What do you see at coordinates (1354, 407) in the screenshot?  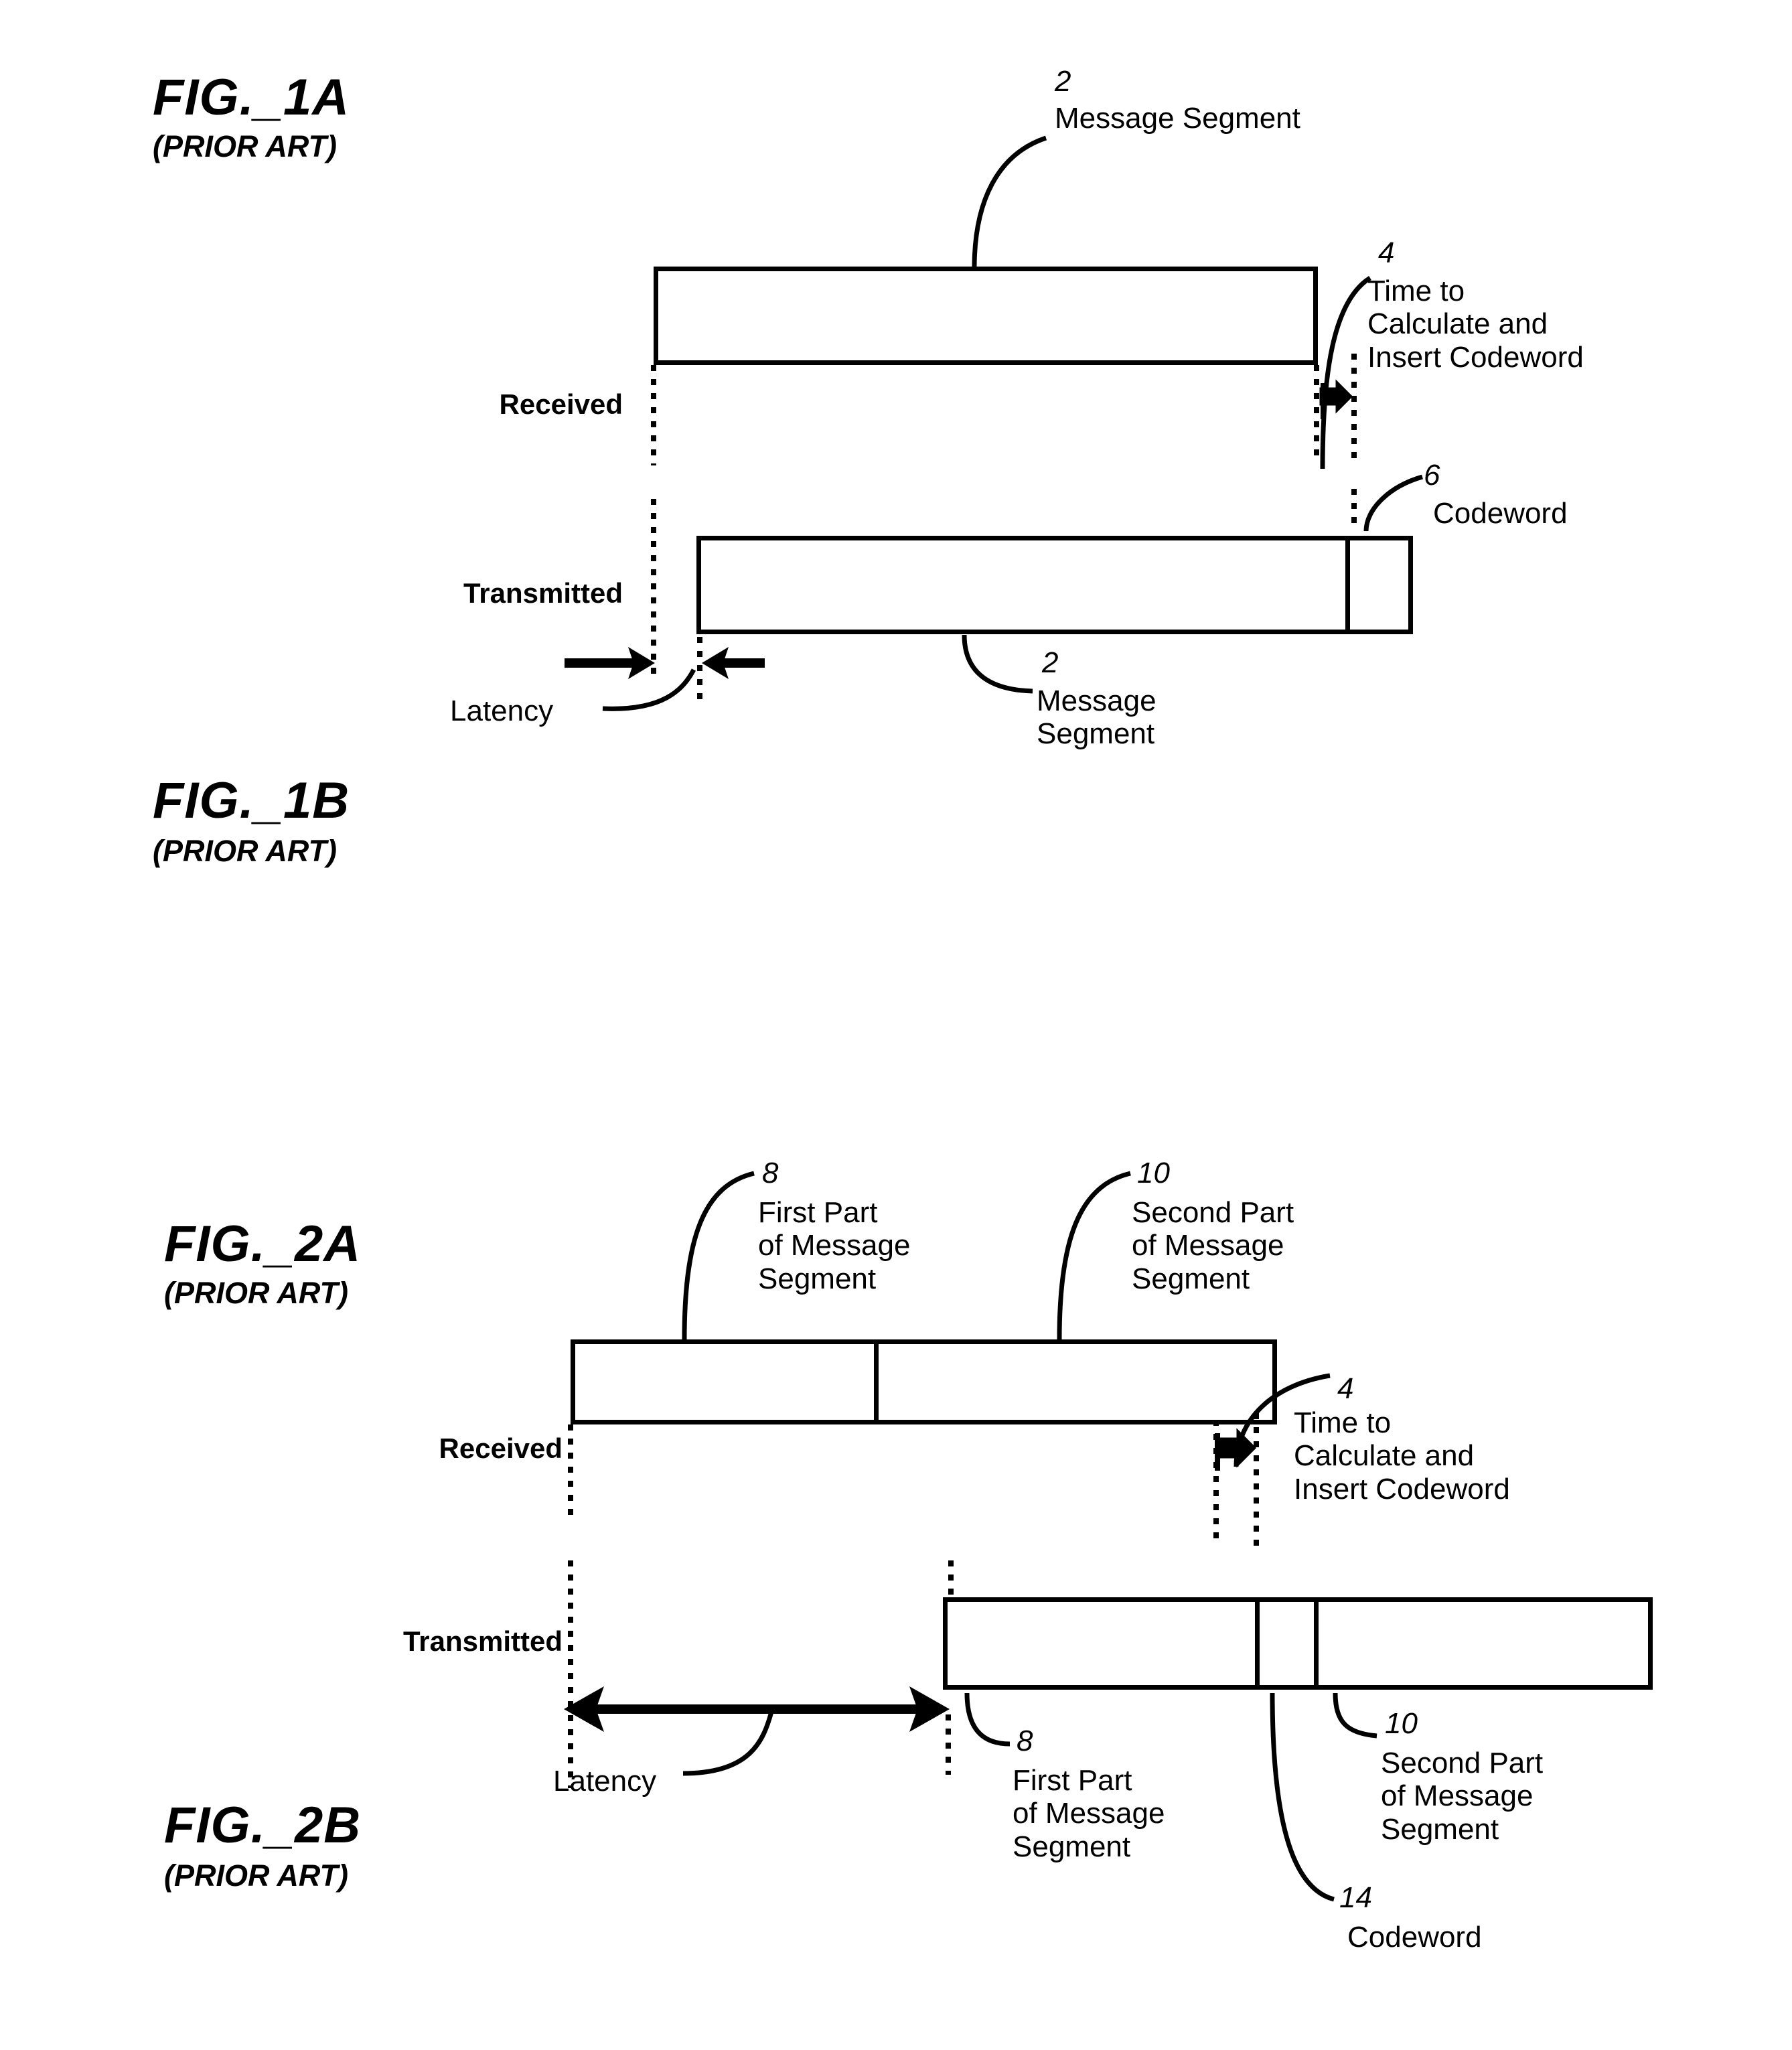 I see `fig1a-codeword-start-guide` at bounding box center [1354, 407].